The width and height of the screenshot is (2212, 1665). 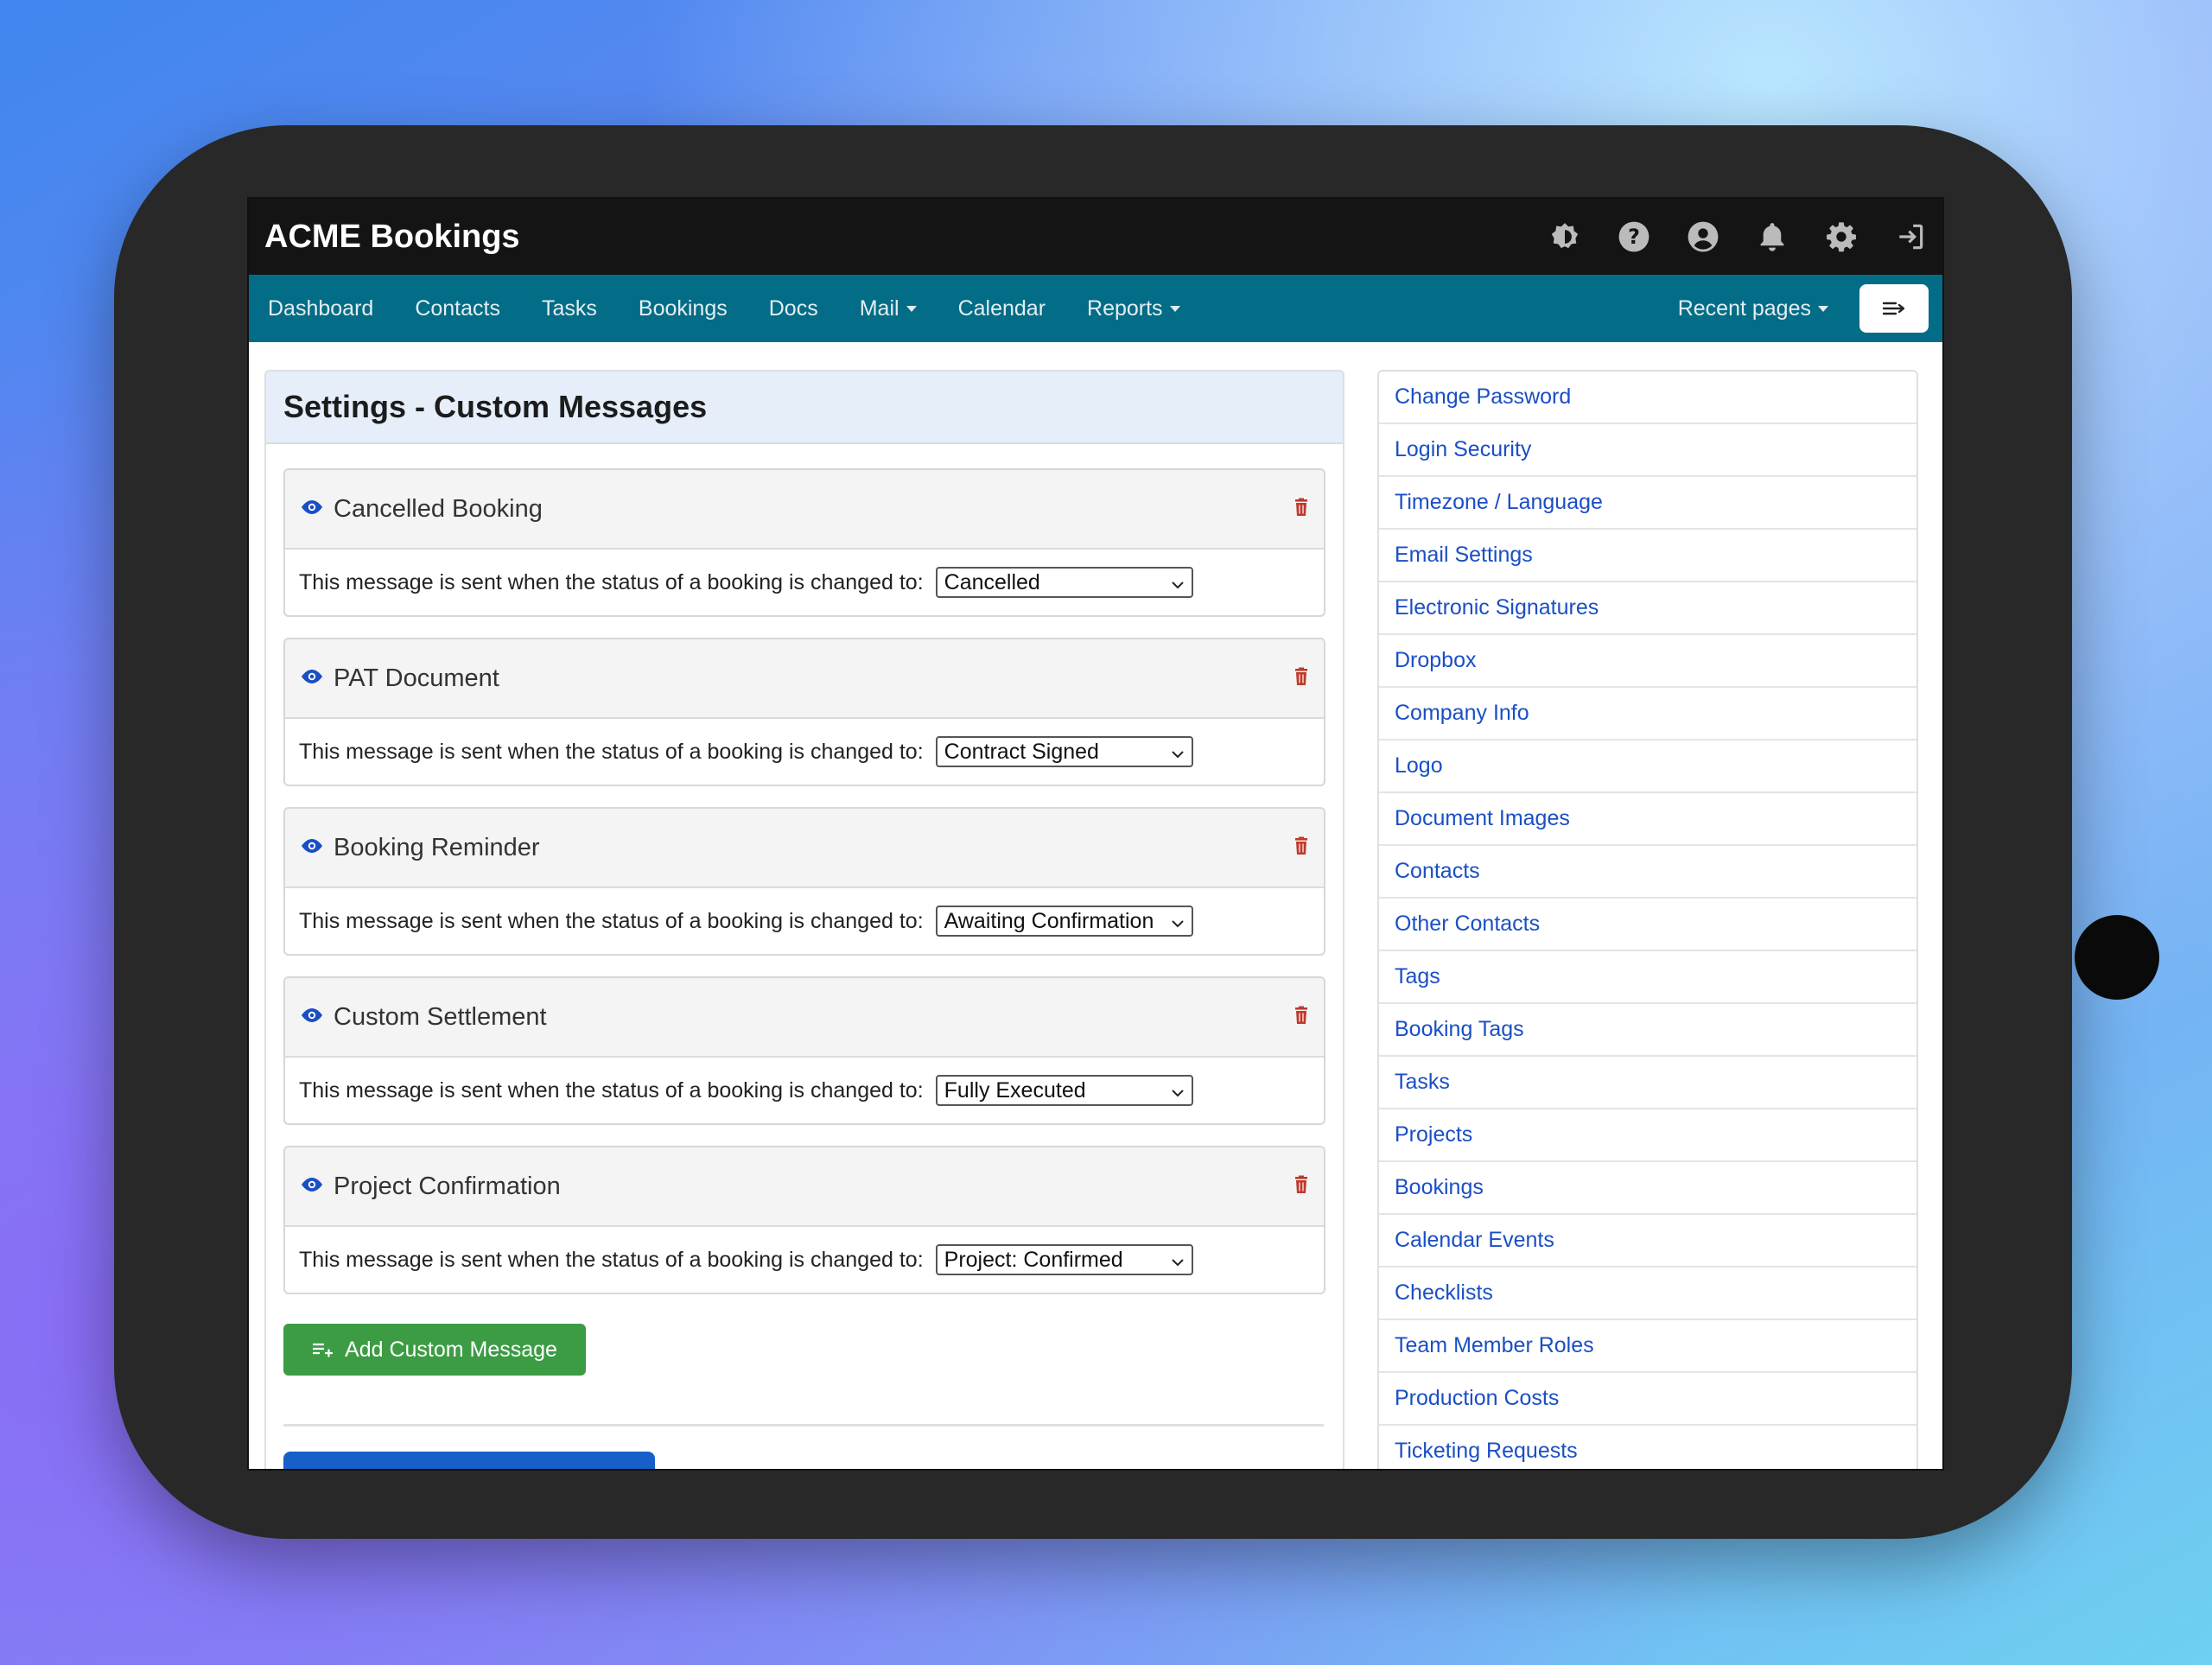 I want to click on nav-item-label: Reports, so click(x=1125, y=308).